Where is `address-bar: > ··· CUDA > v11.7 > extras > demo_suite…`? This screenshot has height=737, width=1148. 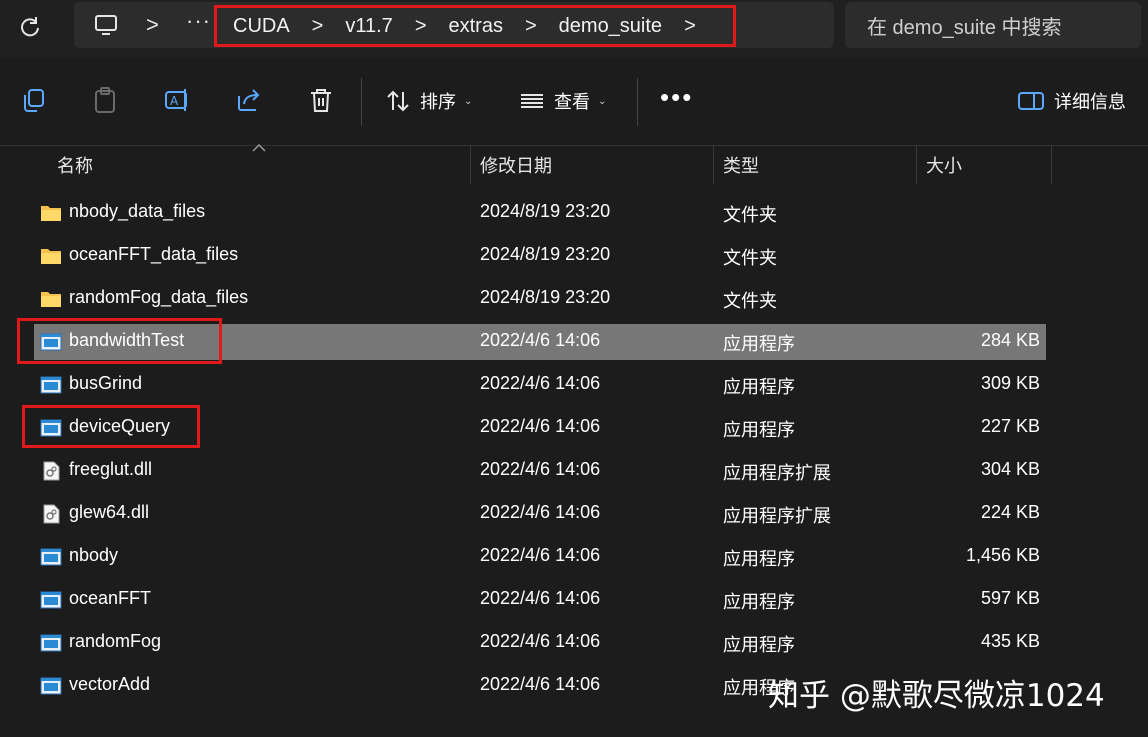
address-bar: > ··· CUDA > v11.7 > extras > demo_suite… is located at coordinates (454, 25).